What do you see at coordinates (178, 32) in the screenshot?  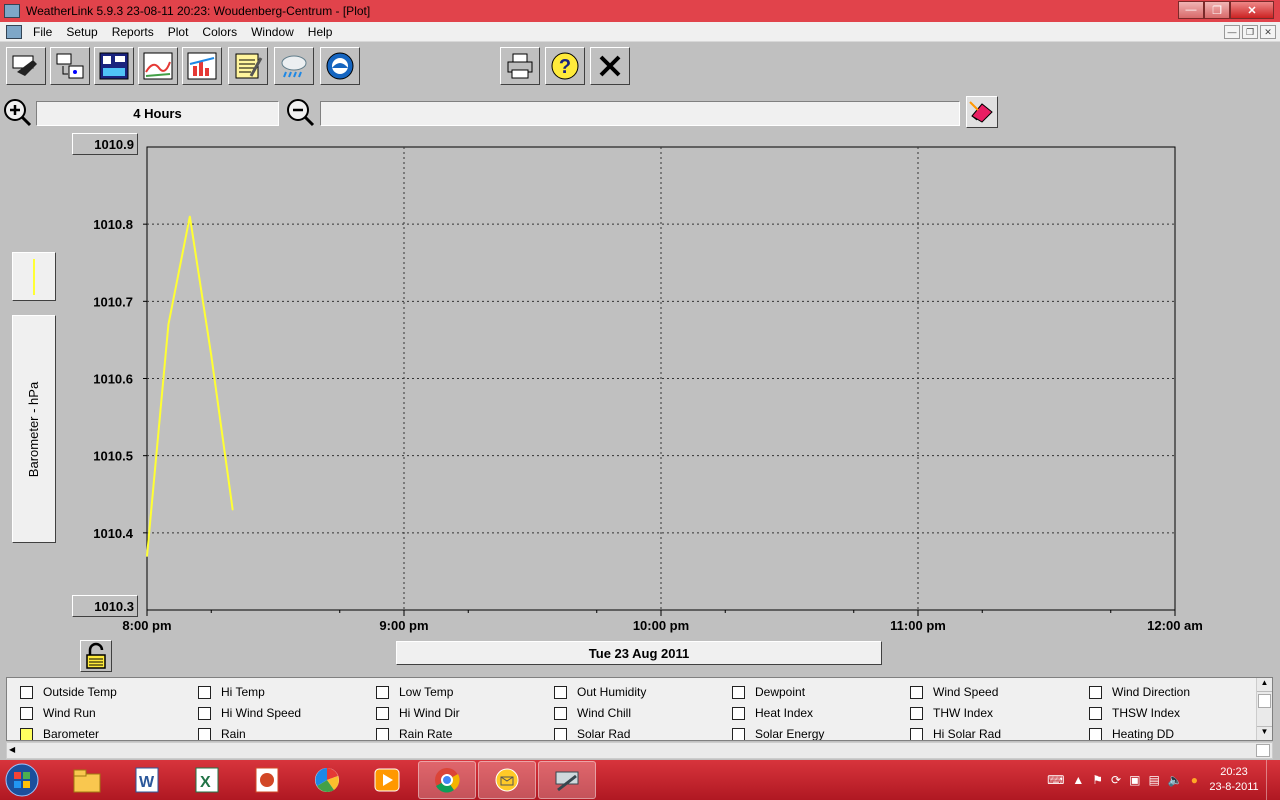 I see `menu-plot: Plot` at bounding box center [178, 32].